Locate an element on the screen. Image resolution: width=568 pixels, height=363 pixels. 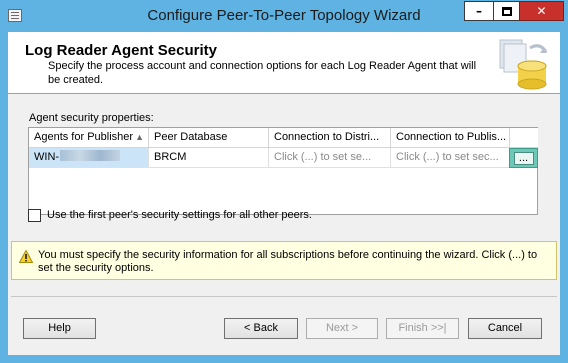
close-button: ✕ is located at coordinates (541, 11).